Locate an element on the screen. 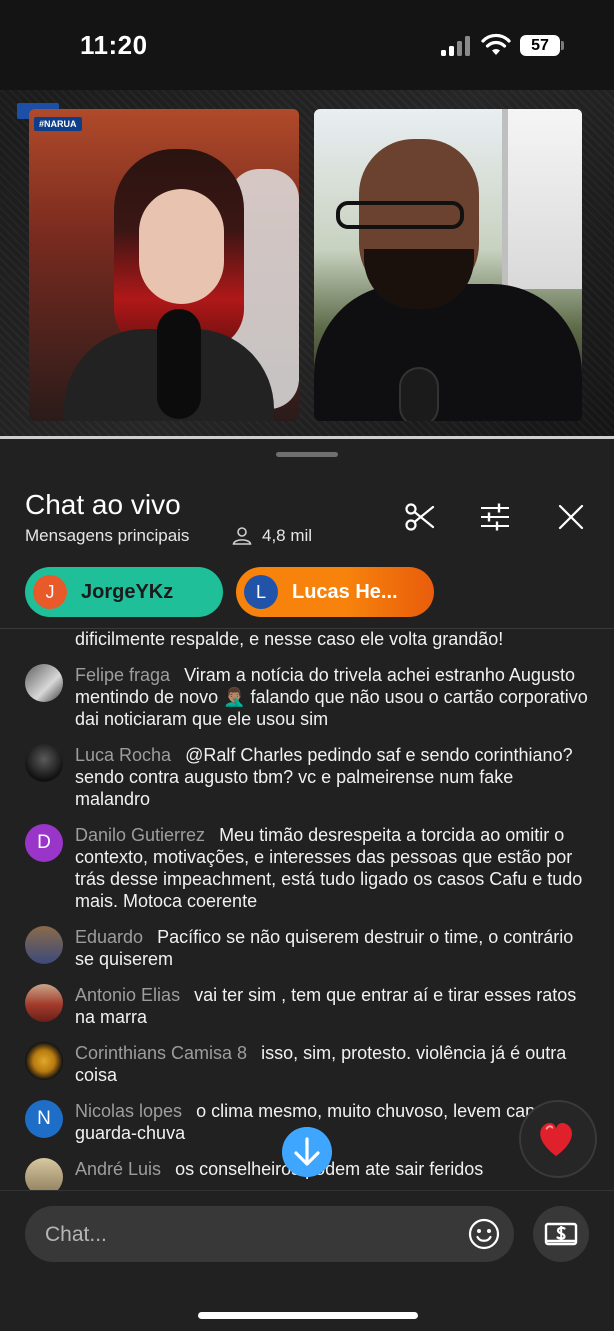  video-feed-right is located at coordinates (448, 265).